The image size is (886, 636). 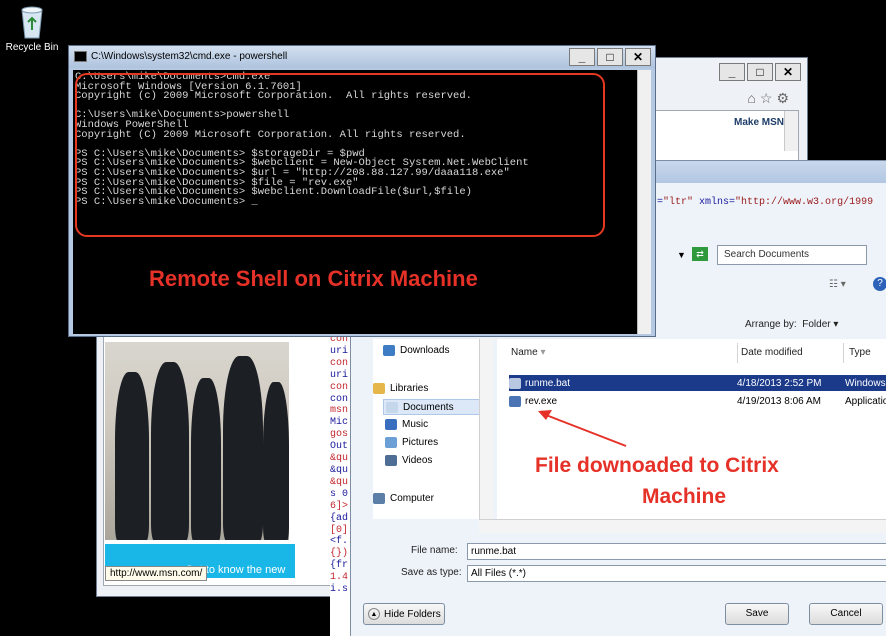 What do you see at coordinates (753, 98) in the screenshot?
I see `home-icon: ⌂` at bounding box center [753, 98].